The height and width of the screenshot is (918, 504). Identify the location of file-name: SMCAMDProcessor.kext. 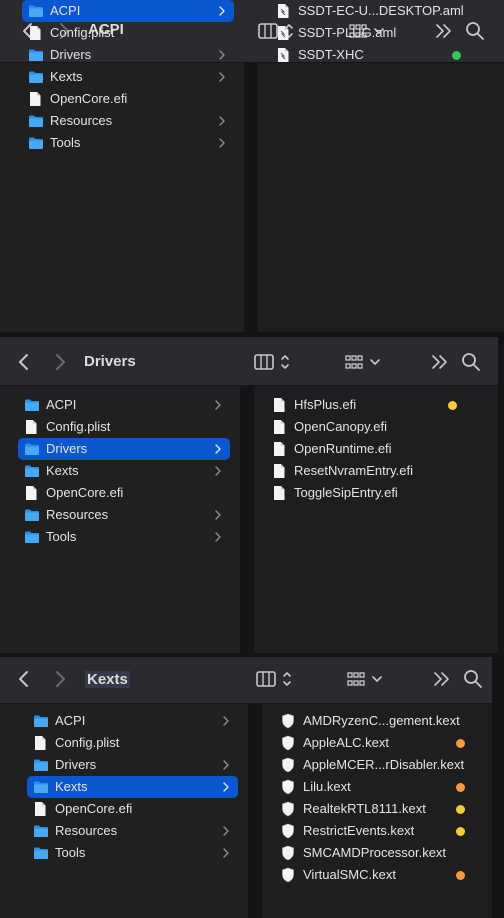
(375, 852).